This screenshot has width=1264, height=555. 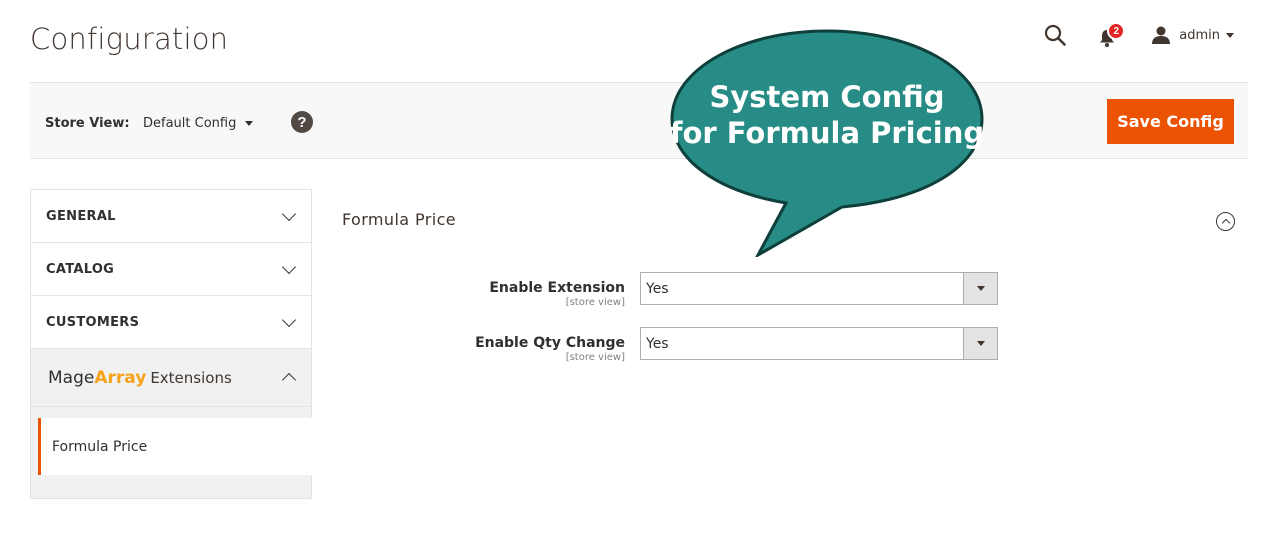 I want to click on callout-text: System Config for Formula Pricing, so click(x=827, y=115).